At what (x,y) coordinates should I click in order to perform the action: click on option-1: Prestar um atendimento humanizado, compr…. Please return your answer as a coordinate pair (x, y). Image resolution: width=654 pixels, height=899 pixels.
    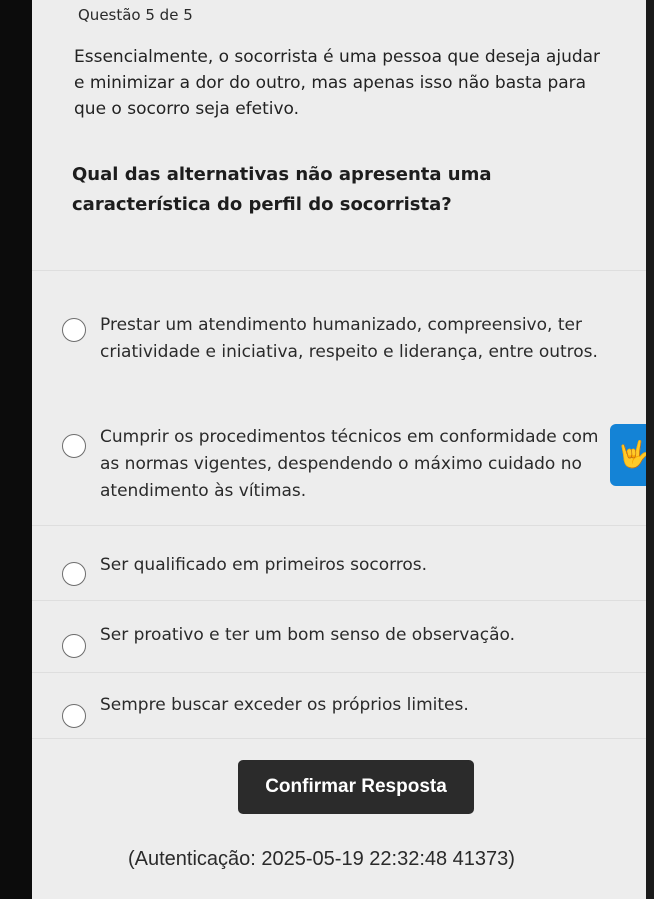
    Looking at the image, I should click on (352, 352).